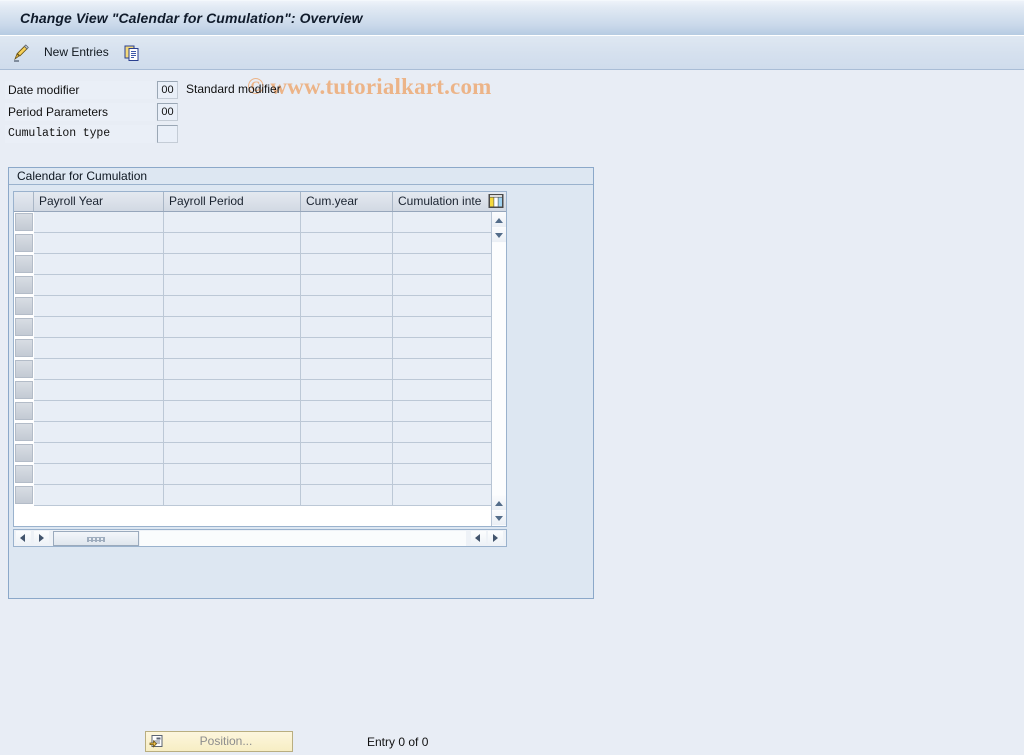 The width and height of the screenshot is (1024, 755). I want to click on scroll-up-arrow-icon-bottom, so click(499, 503).